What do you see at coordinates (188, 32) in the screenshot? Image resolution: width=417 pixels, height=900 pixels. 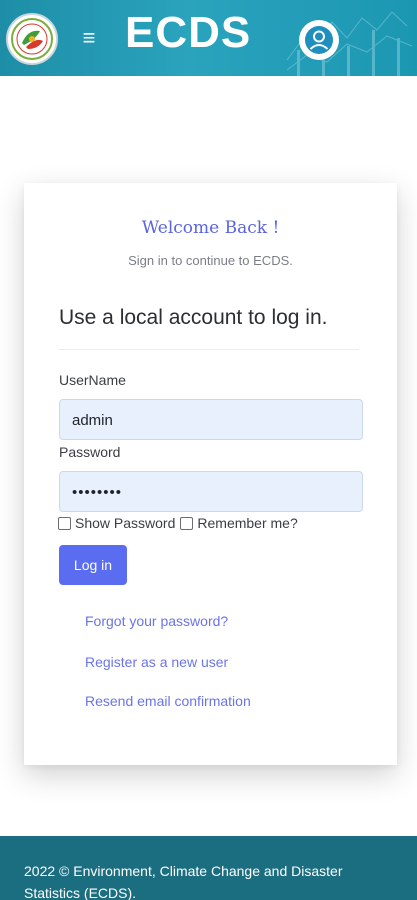 I see `app-title: ECDS` at bounding box center [188, 32].